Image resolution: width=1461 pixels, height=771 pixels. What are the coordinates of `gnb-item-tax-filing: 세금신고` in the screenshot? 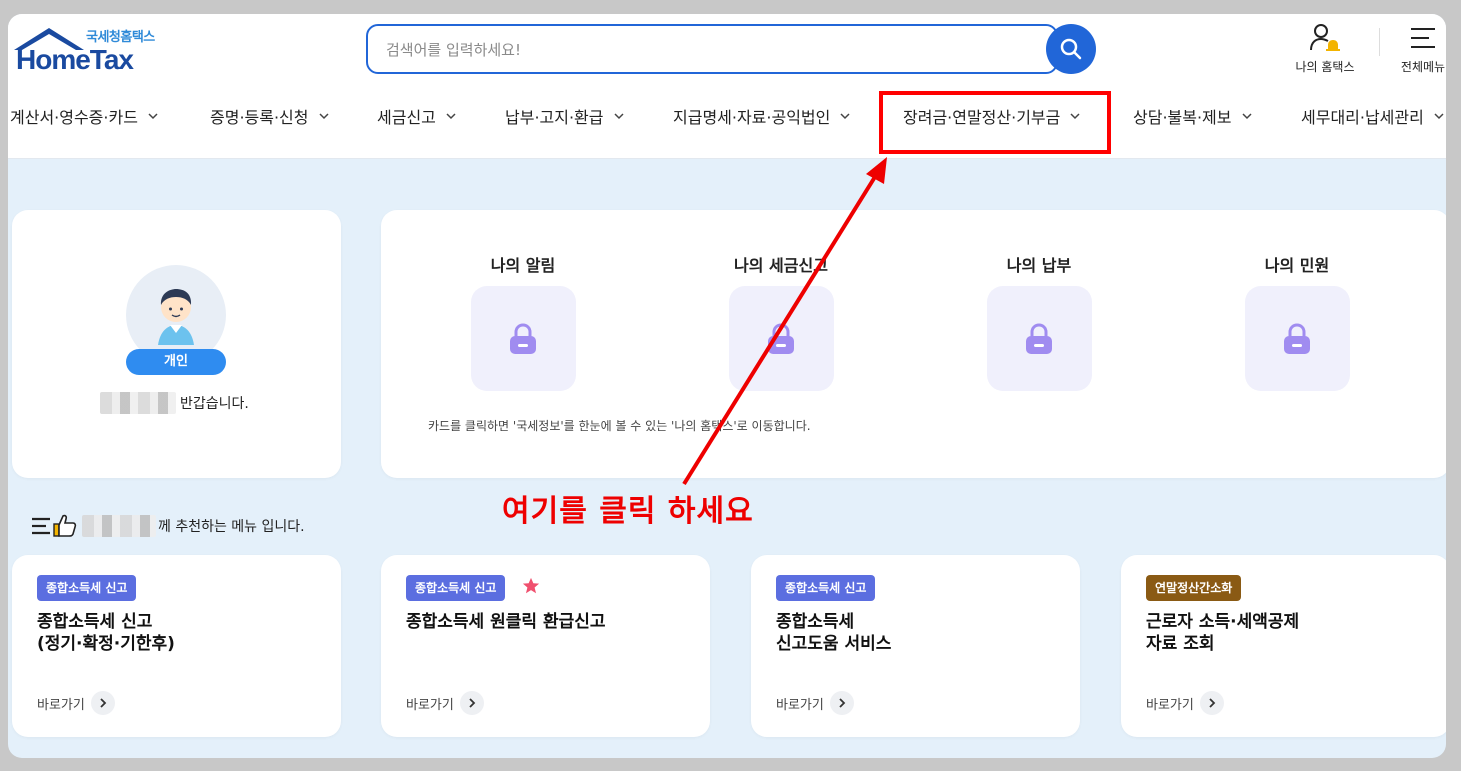 It's located at (416, 116).